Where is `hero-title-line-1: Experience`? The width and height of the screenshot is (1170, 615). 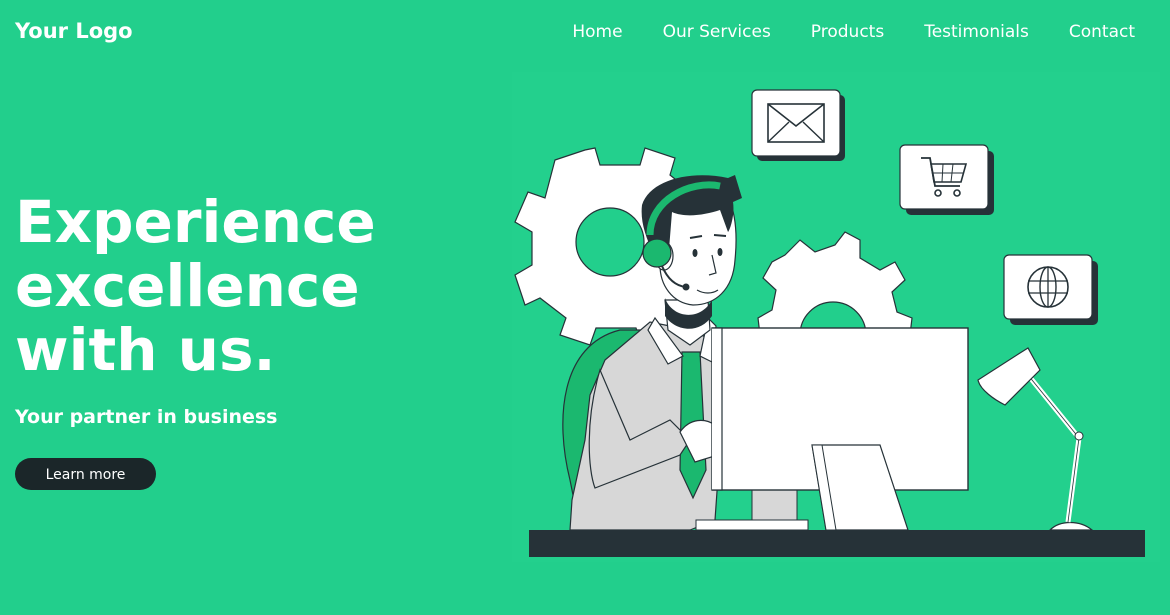 hero-title-line-1: Experience is located at coordinates (195, 222).